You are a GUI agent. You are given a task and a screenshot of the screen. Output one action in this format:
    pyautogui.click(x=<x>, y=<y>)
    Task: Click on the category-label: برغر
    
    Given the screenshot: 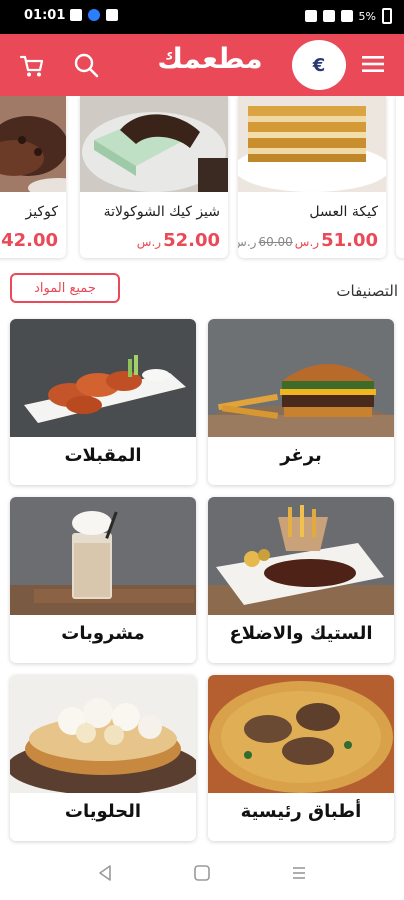 What is the action you would take?
    pyautogui.click(x=301, y=455)
    